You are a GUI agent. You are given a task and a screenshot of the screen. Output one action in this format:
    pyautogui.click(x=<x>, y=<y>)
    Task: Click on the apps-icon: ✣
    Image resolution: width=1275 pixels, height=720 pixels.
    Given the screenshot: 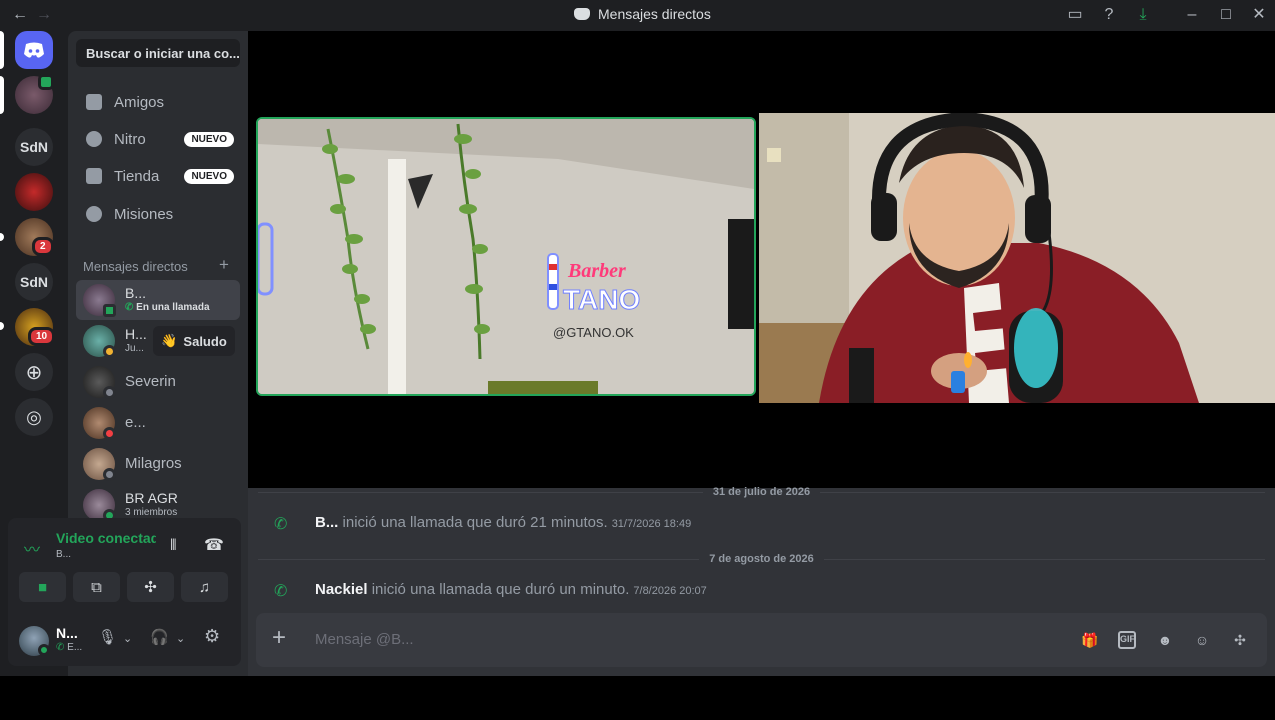 What is the action you would take?
    pyautogui.click(x=1240, y=640)
    